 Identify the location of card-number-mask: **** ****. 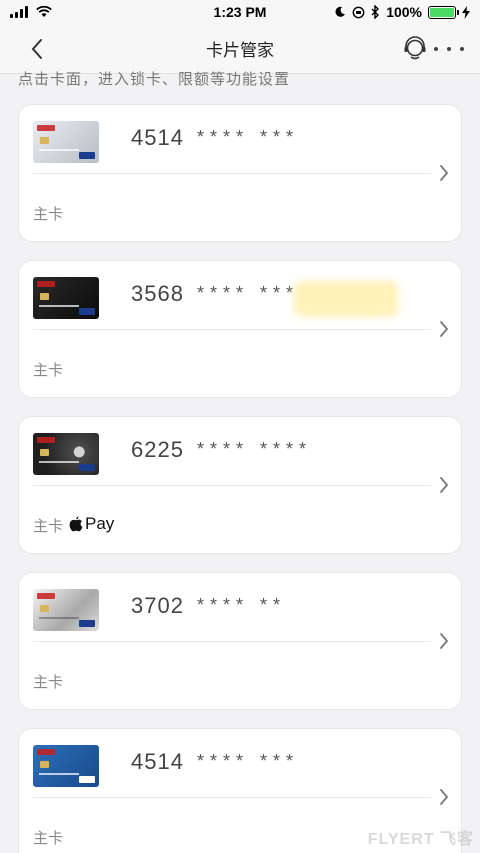
(255, 449).